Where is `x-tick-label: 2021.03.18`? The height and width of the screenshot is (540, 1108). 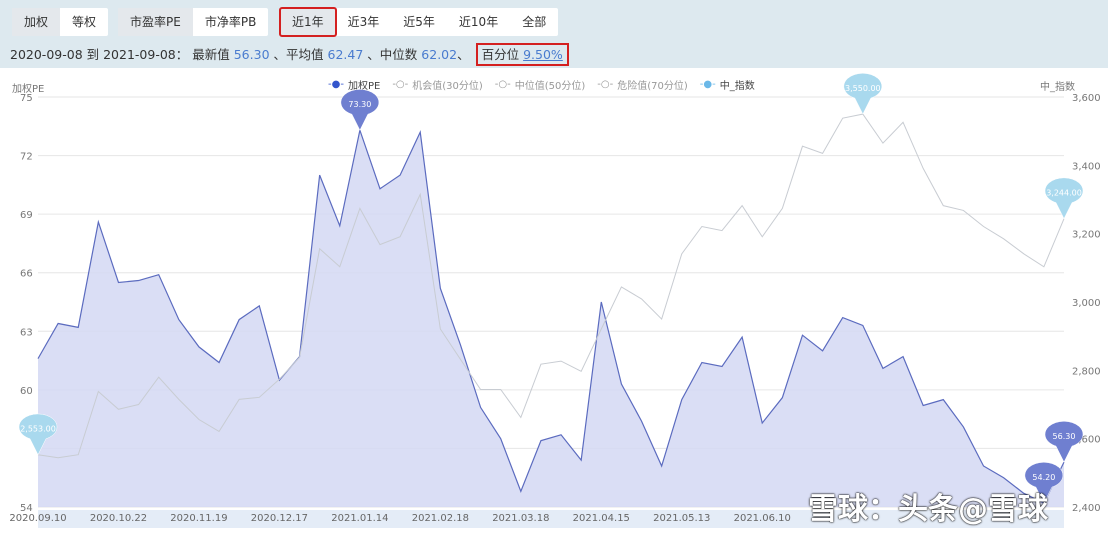 x-tick-label: 2021.03.18 is located at coordinates (520, 518).